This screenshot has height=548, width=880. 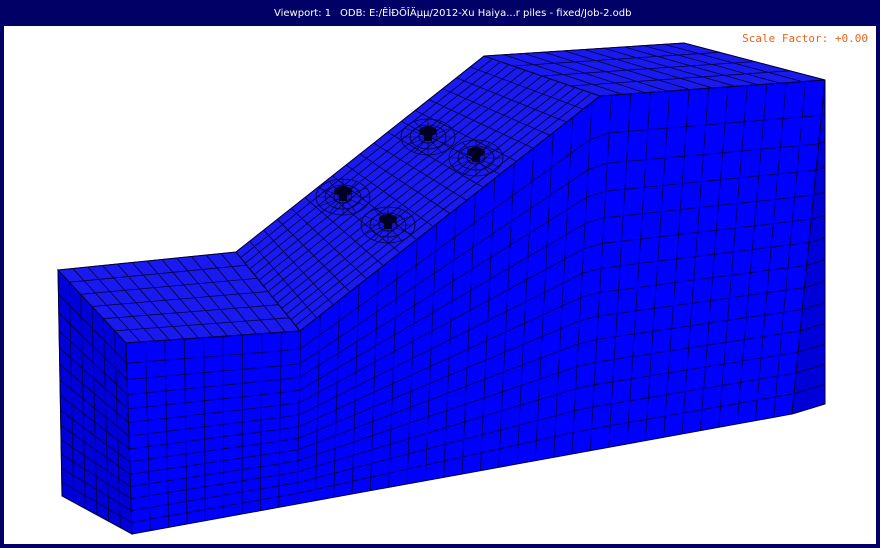 What do you see at coordinates (242, 424) in the screenshot?
I see `front-col-line` at bounding box center [242, 424].